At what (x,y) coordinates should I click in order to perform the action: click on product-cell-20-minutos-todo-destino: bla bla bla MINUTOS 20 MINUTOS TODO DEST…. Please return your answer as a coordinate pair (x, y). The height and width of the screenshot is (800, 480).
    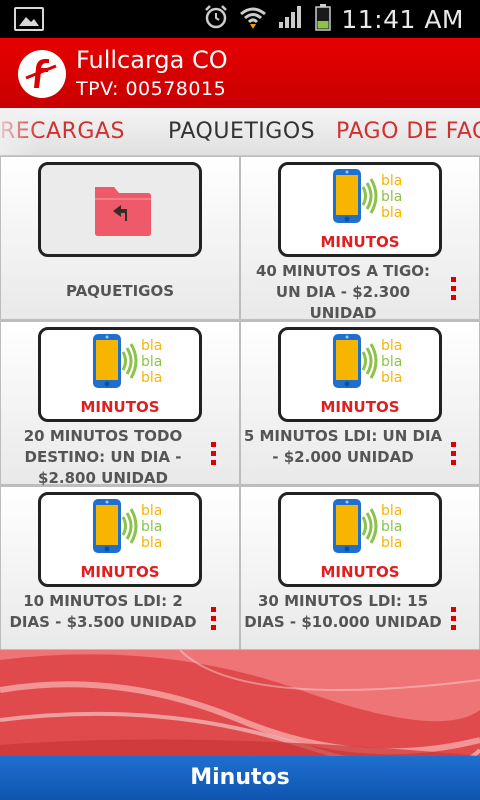
    Looking at the image, I should click on (120, 404).